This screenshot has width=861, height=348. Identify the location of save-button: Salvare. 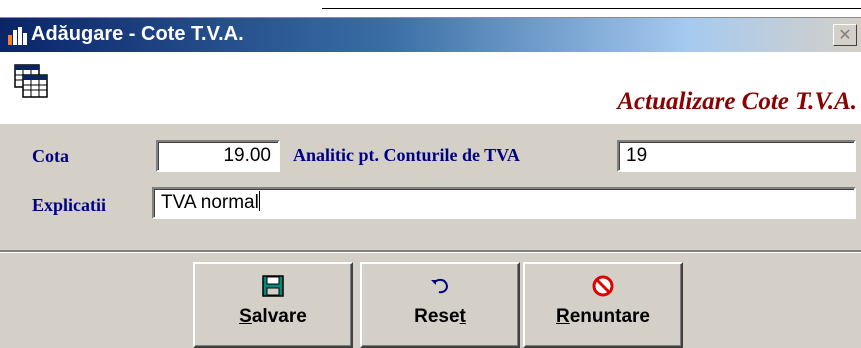
(273, 305).